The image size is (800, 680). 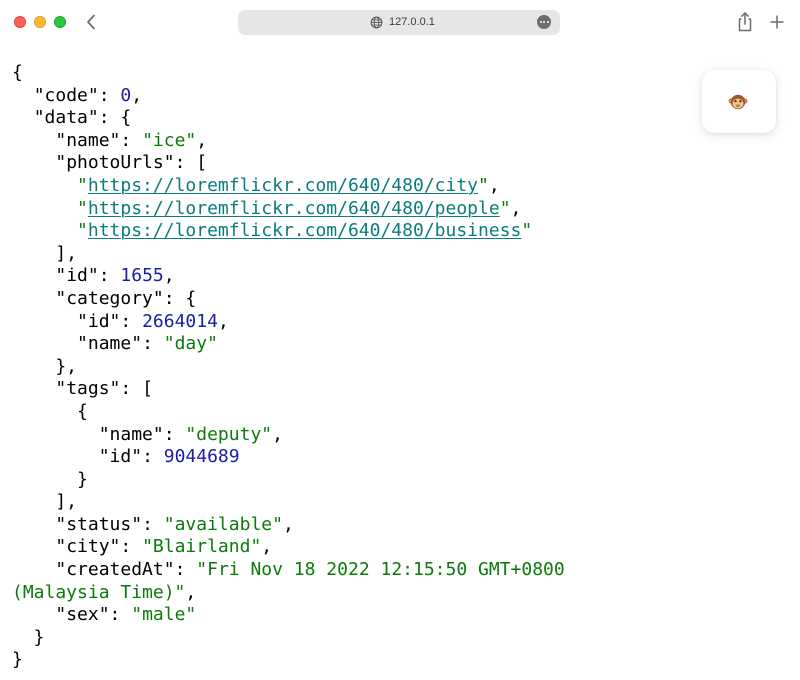 I want to click on json-line: "id": 1655,, so click(x=93, y=276).